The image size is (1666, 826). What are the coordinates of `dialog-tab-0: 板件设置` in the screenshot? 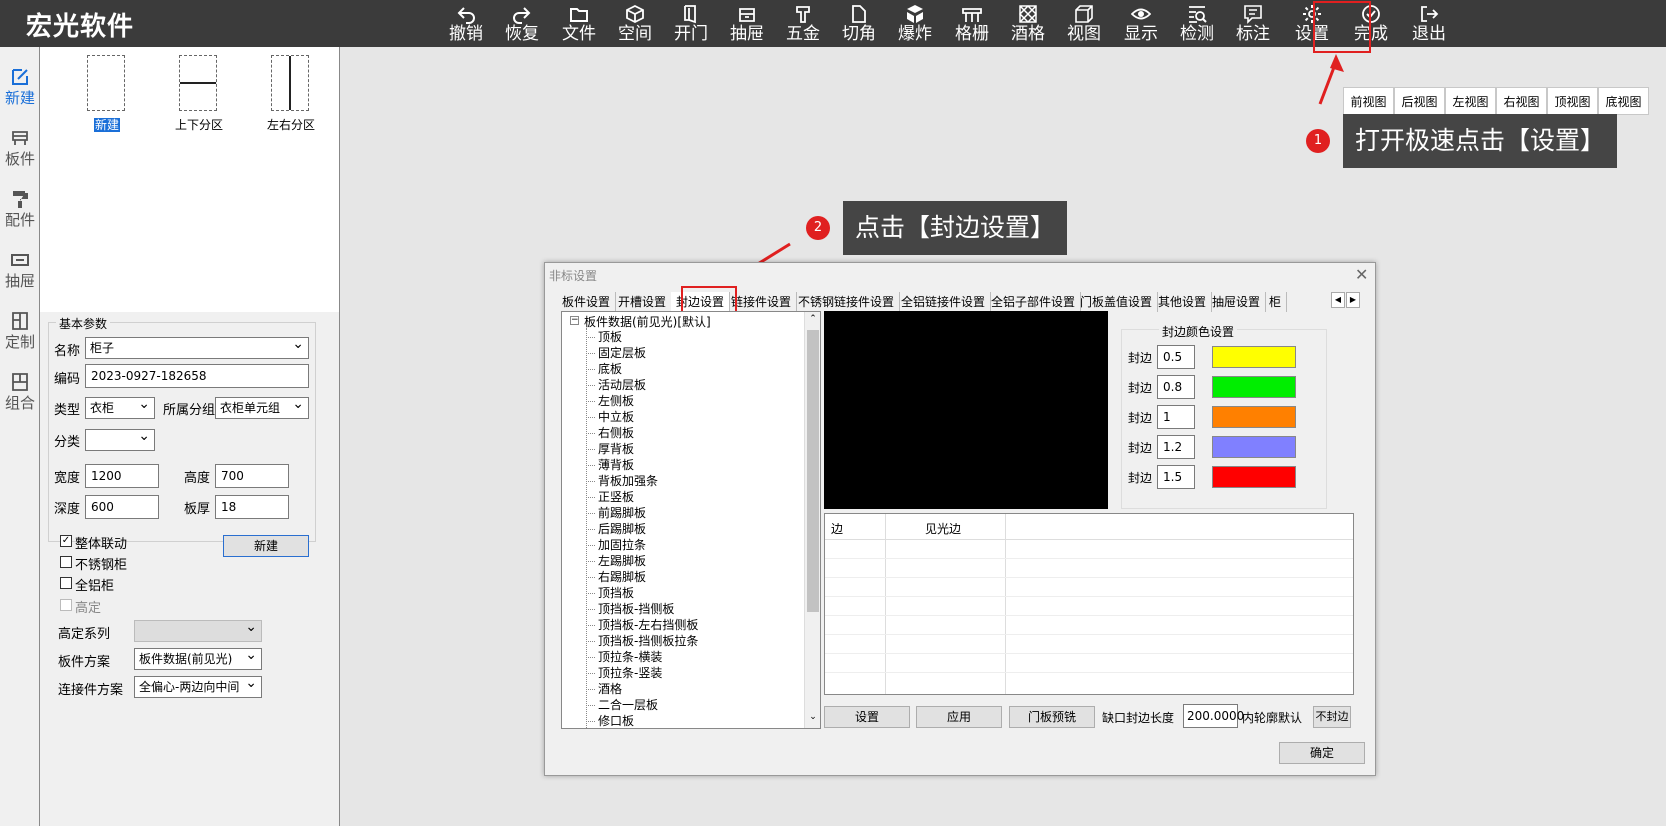 It's located at (587, 302).